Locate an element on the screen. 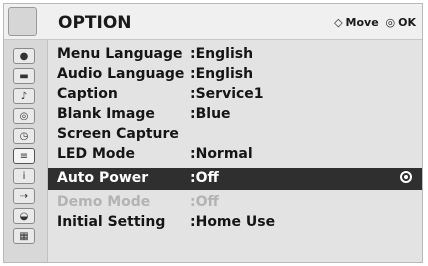  sidebar-input-icon: ⇢ is located at coordinates (24, 196).